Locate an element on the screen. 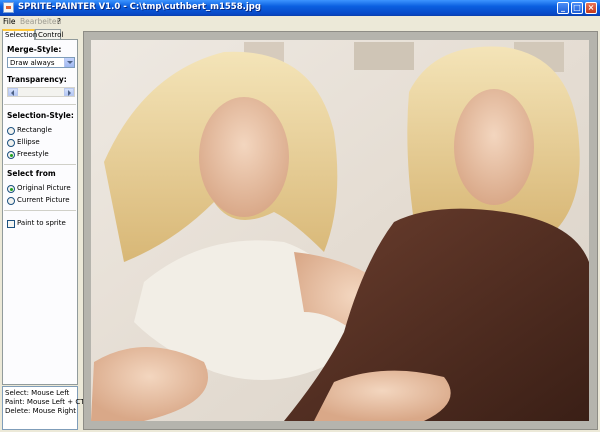  radio-current-picture is located at coordinates (11, 201).